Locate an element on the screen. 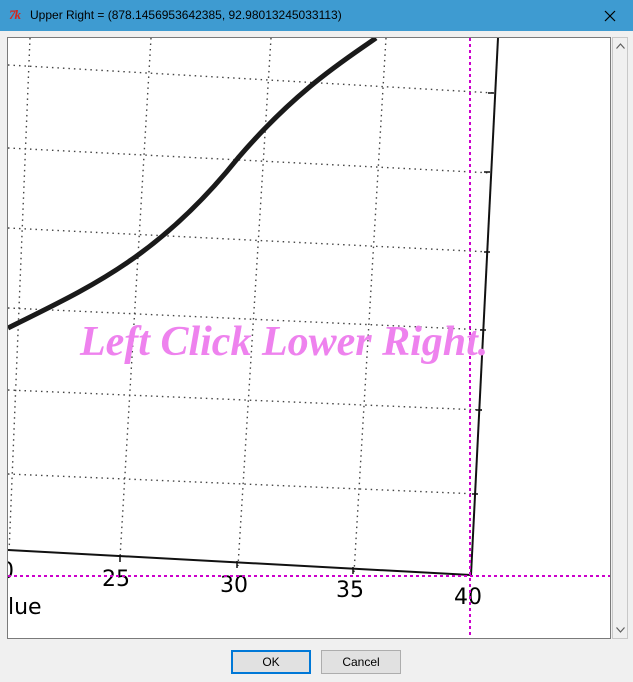 Image resolution: width=633 pixels, height=682 pixels. axis-label: lue is located at coordinates (25, 607).